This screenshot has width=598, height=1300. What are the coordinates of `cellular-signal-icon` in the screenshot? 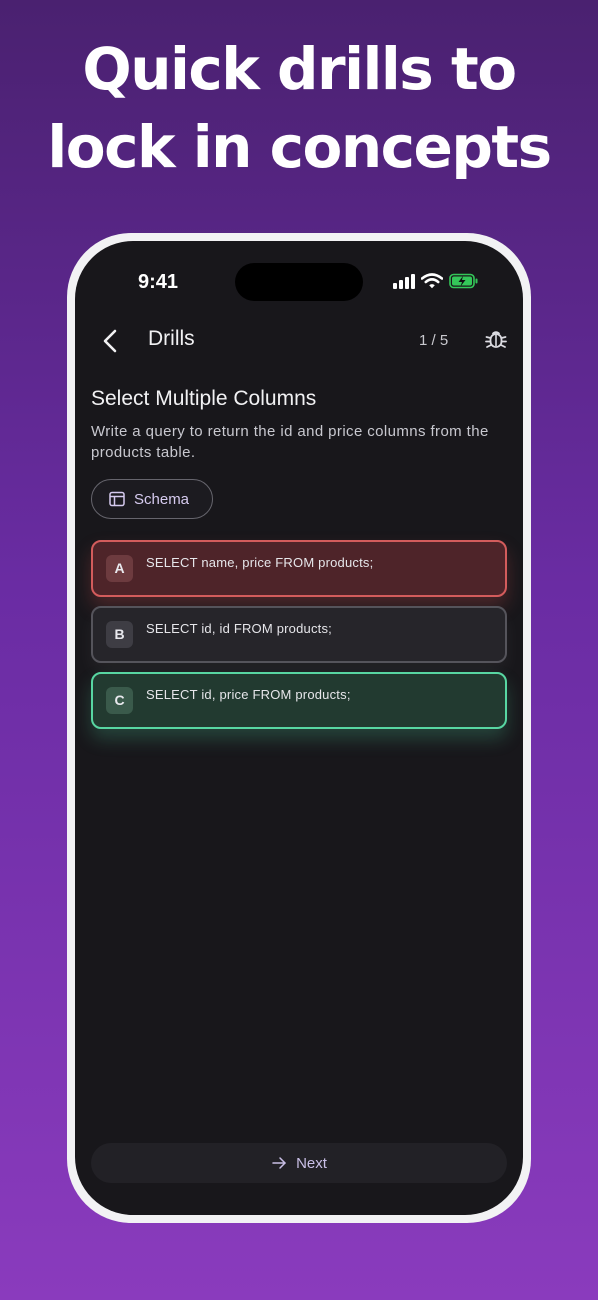 It's located at (405, 281).